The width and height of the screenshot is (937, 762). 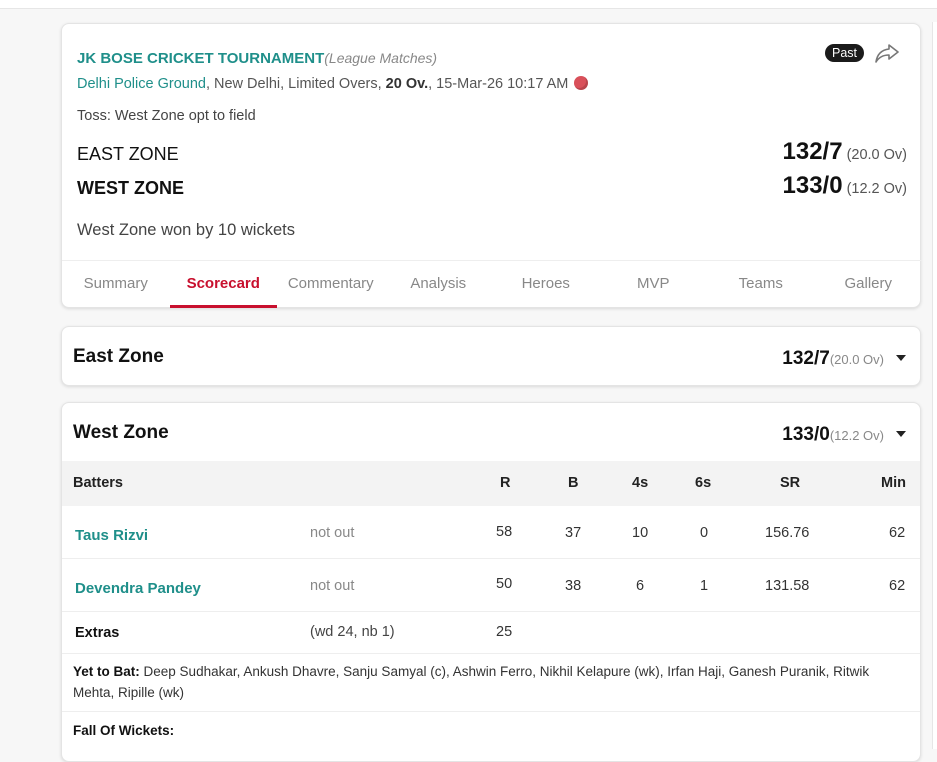 What do you see at coordinates (876, 155) in the screenshot?
I see `overs-played: (20.0 Ov)` at bounding box center [876, 155].